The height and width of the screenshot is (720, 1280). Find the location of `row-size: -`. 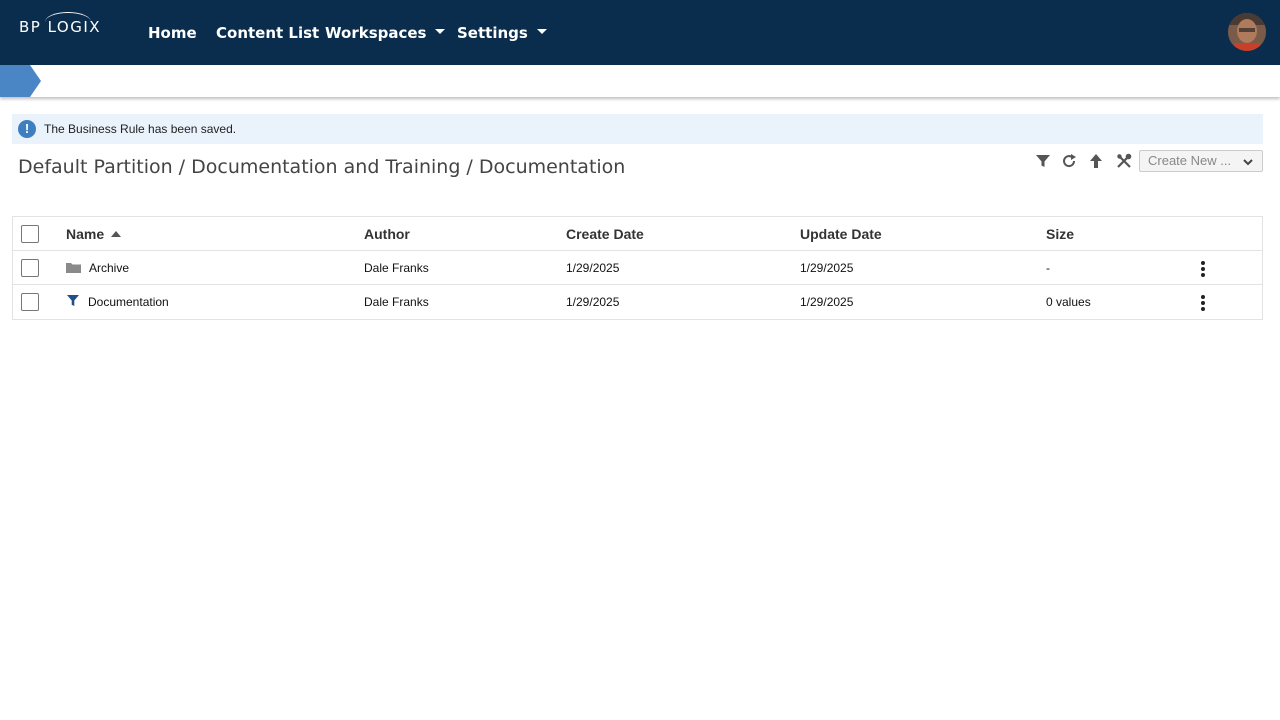

row-size: - is located at coordinates (1048, 268).